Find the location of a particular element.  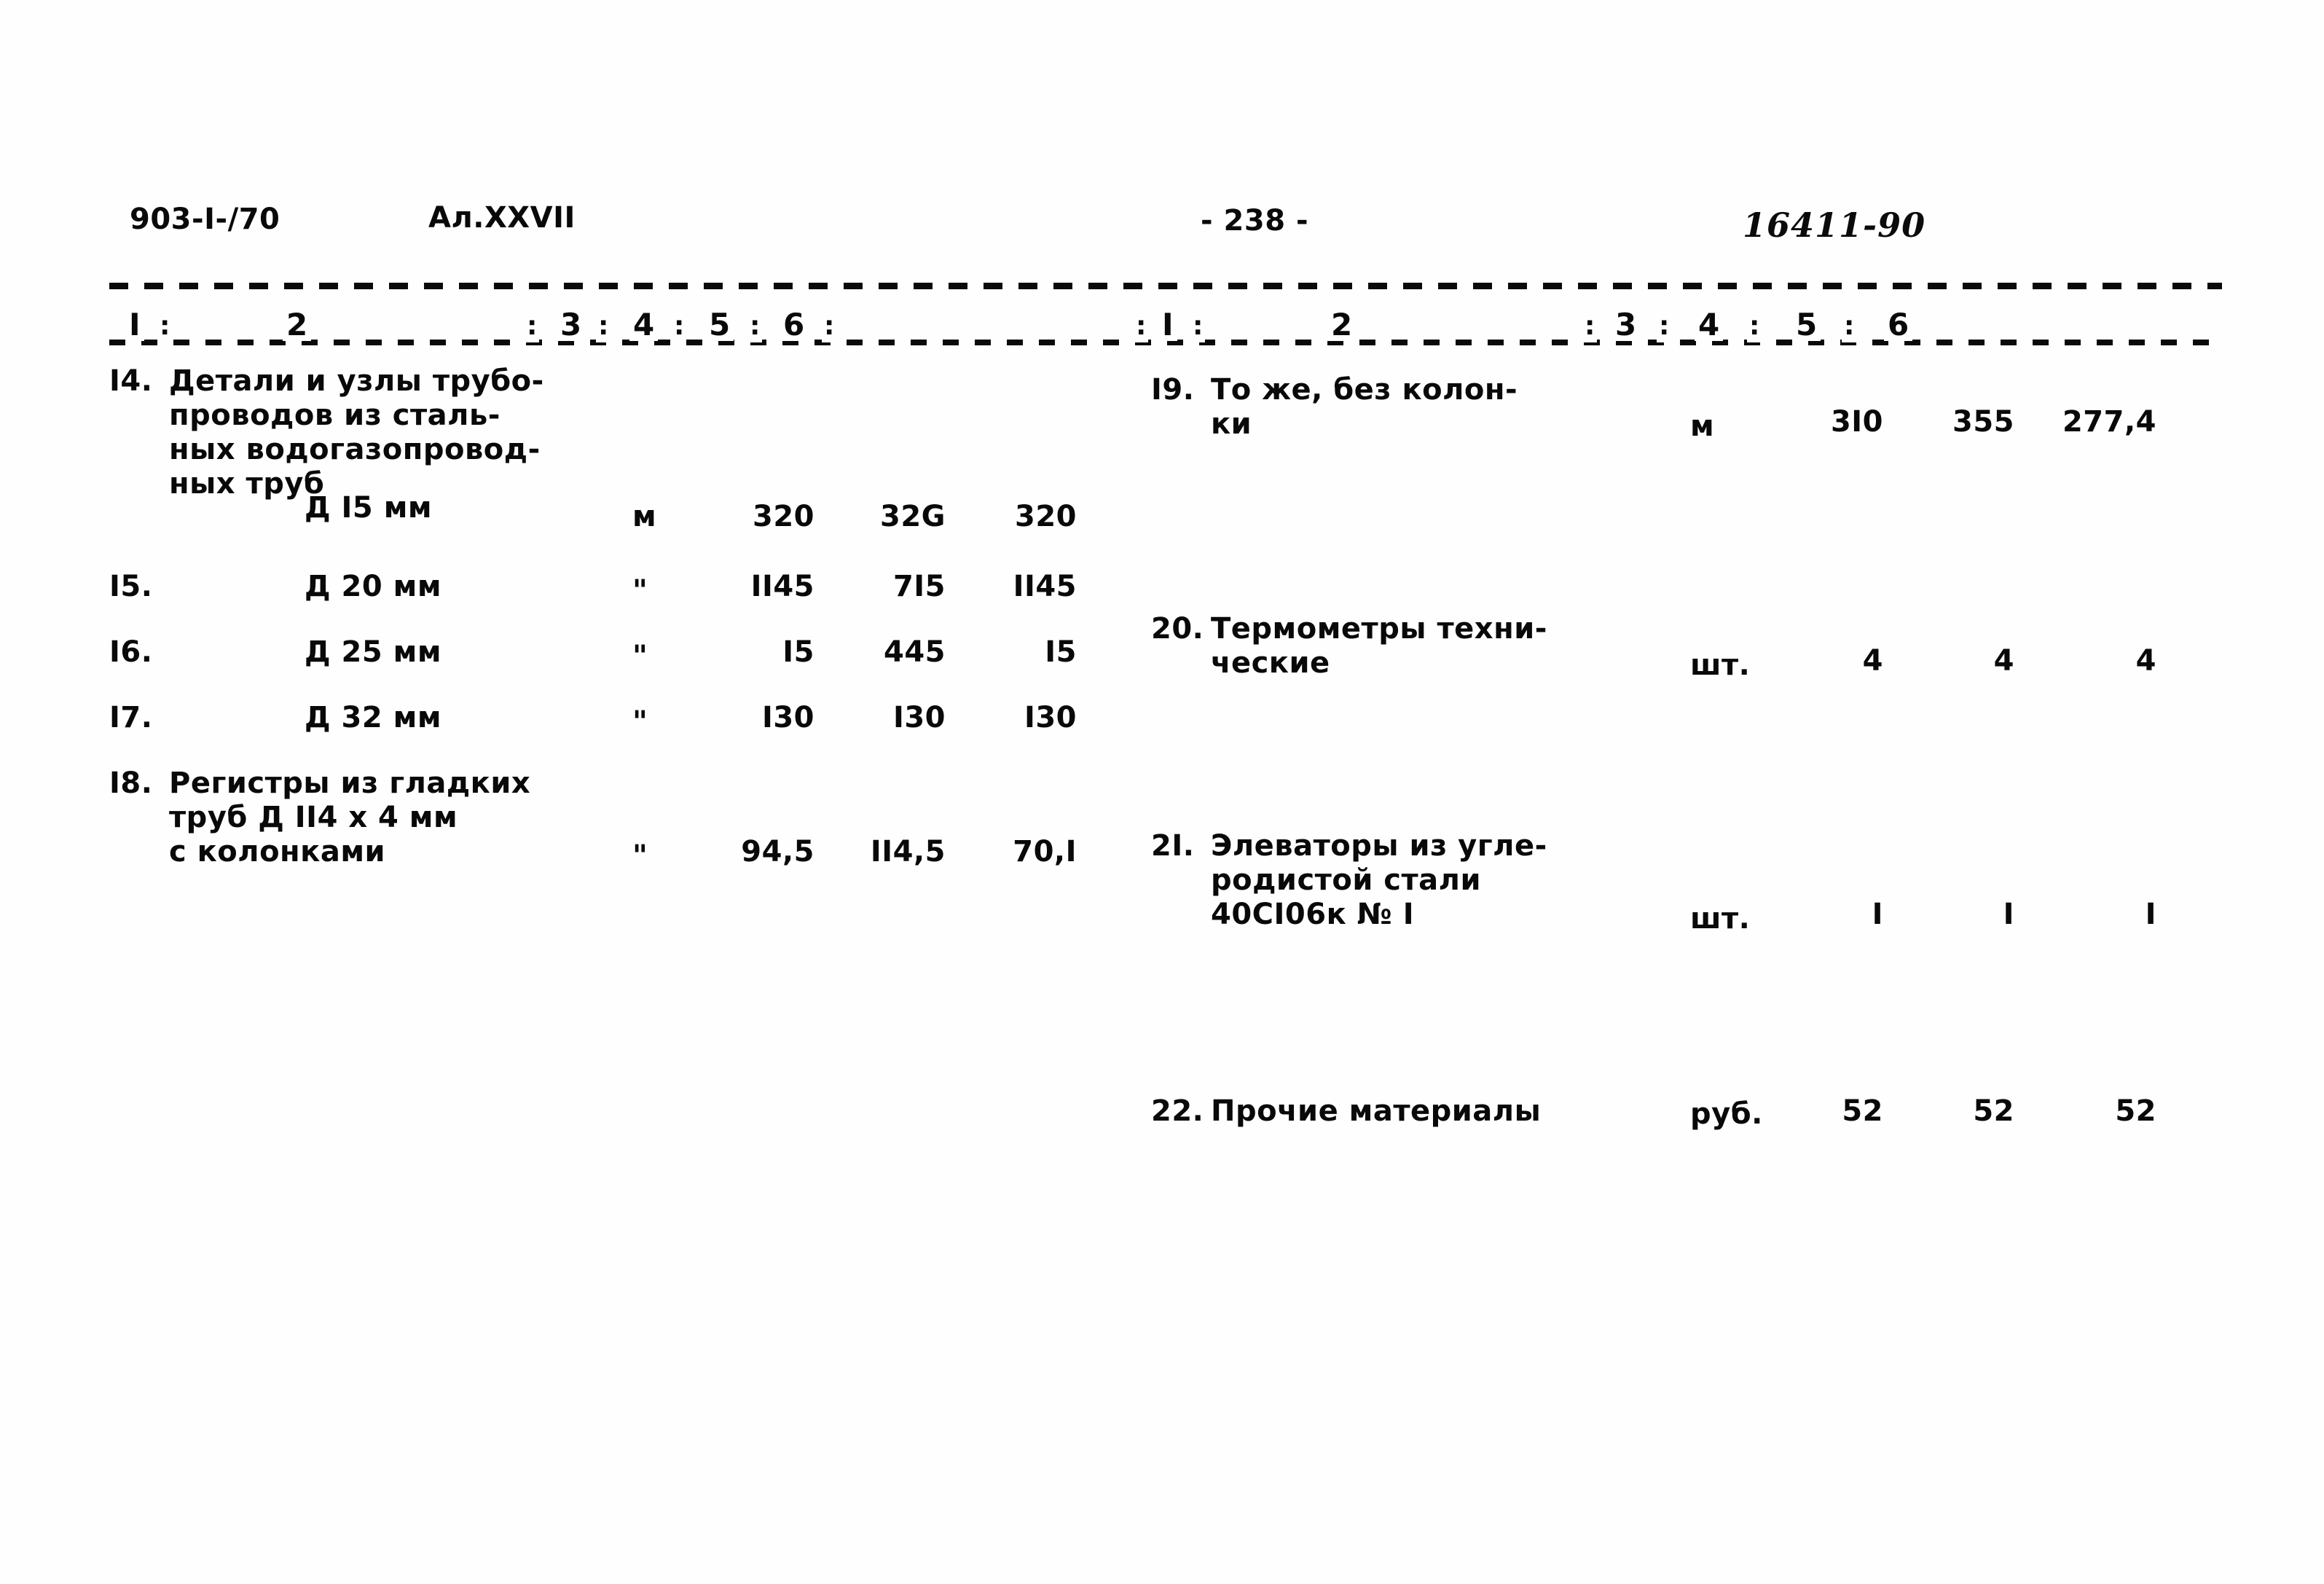

col-sep-left-5: : is located at coordinates (755, 326).